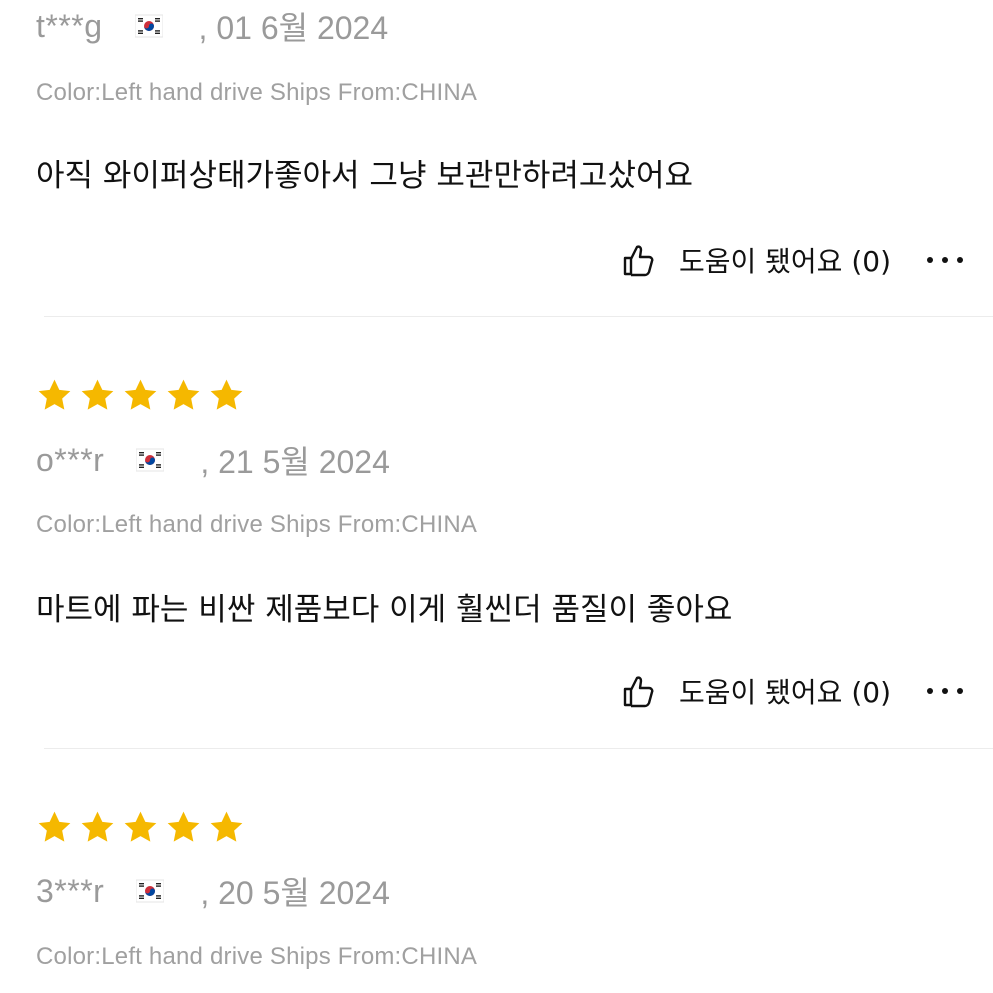 The image size is (993, 993). Describe the element at coordinates (384, 610) in the screenshot. I see `review-text: 마트에 파는 비싼 제품보다 이게 훨씬더 품질이 좋아요` at that location.